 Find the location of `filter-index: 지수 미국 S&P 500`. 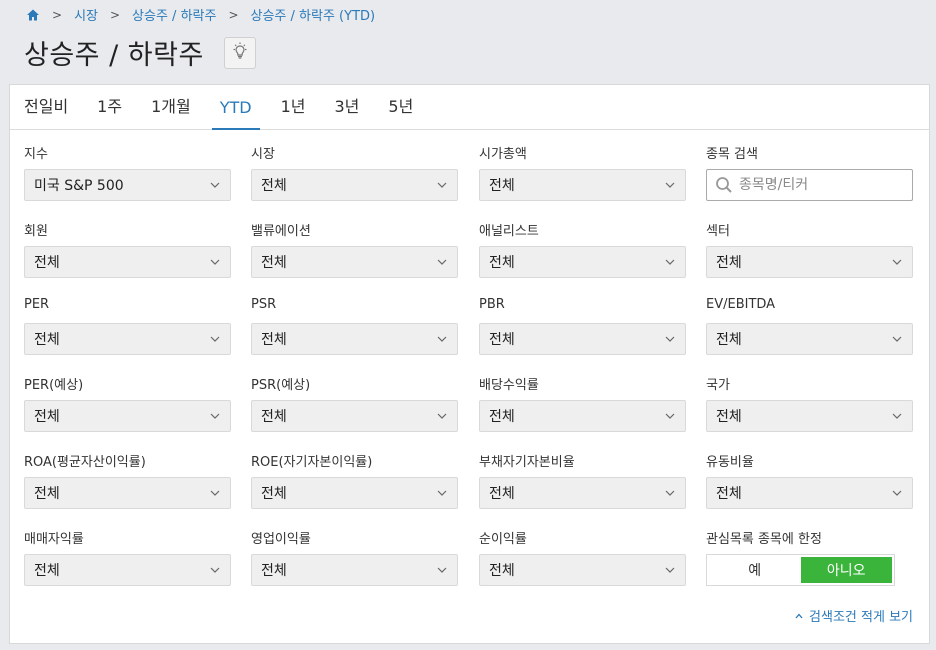

filter-index: 지수 미국 S&P 500 is located at coordinates (127, 172).